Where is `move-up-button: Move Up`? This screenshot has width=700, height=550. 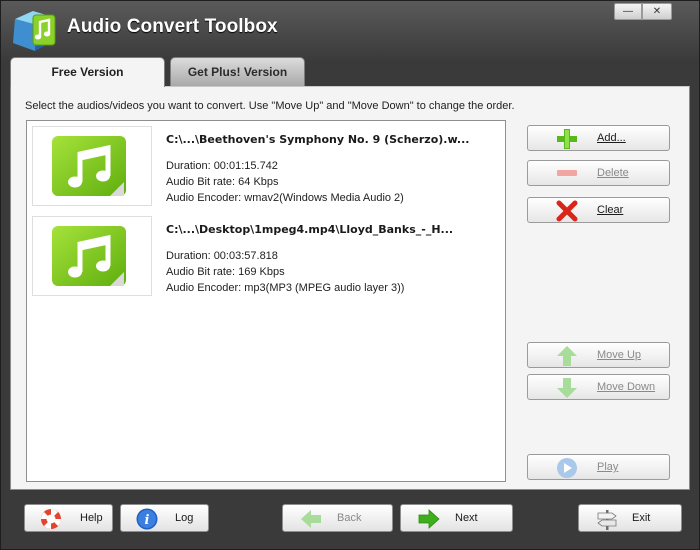 move-up-button: Move Up is located at coordinates (598, 355).